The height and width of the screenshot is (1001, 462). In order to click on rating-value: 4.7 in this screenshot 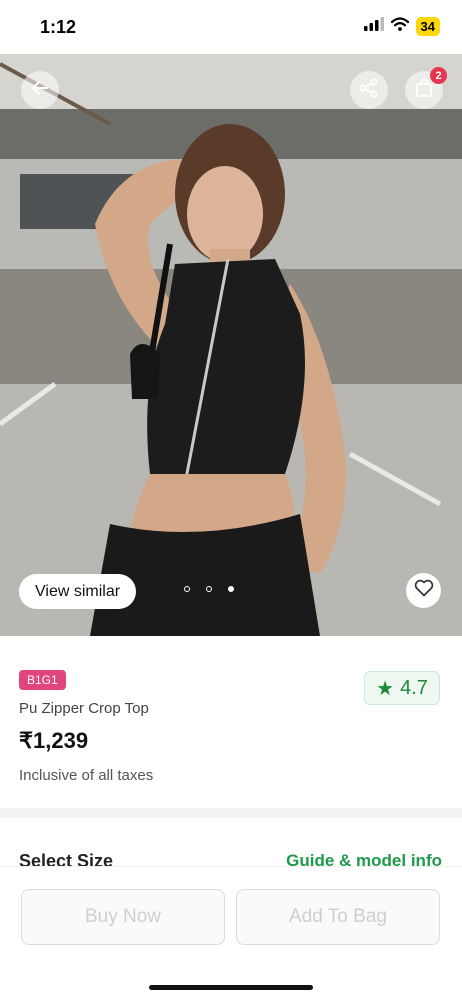, I will do `click(414, 687)`.